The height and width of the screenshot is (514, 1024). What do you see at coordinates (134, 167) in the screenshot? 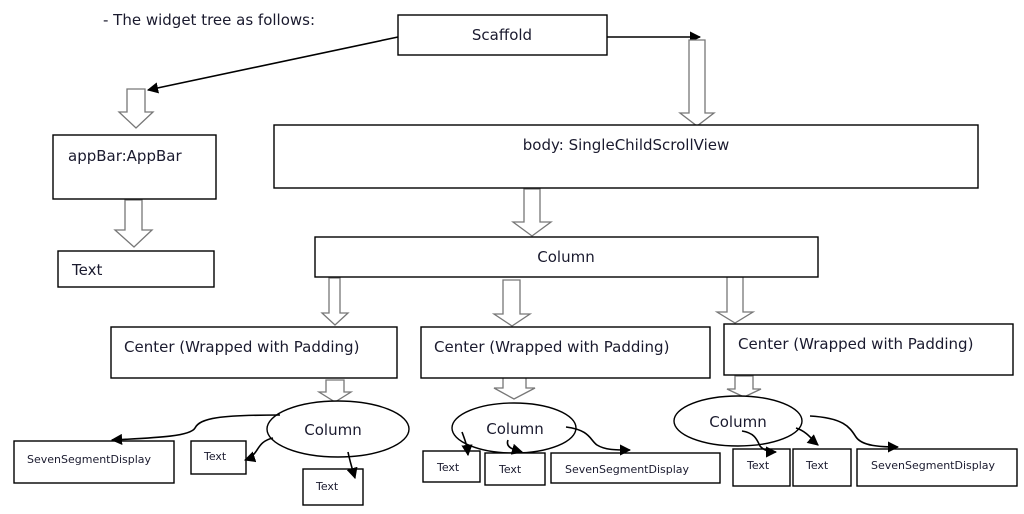
I see `node-appbar: appBar:AppBar` at bounding box center [134, 167].